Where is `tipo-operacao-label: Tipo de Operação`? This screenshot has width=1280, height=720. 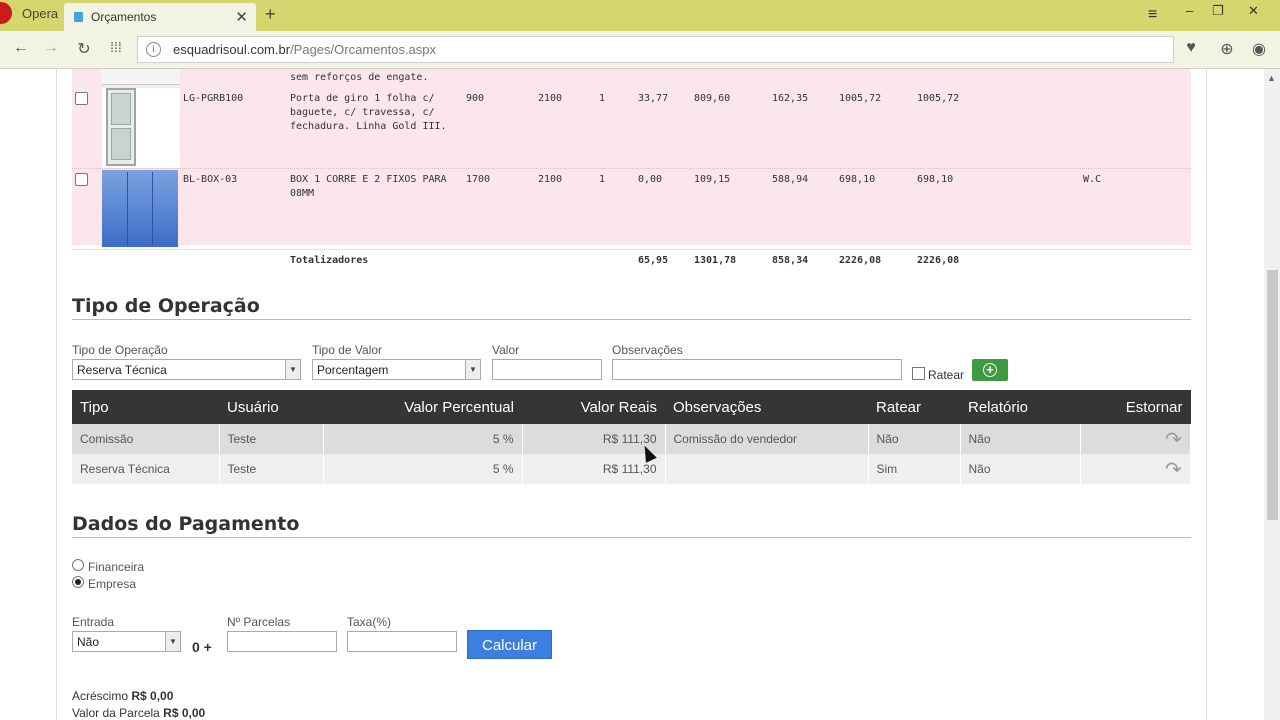
tipo-operacao-label: Tipo de Operação is located at coordinates (120, 350).